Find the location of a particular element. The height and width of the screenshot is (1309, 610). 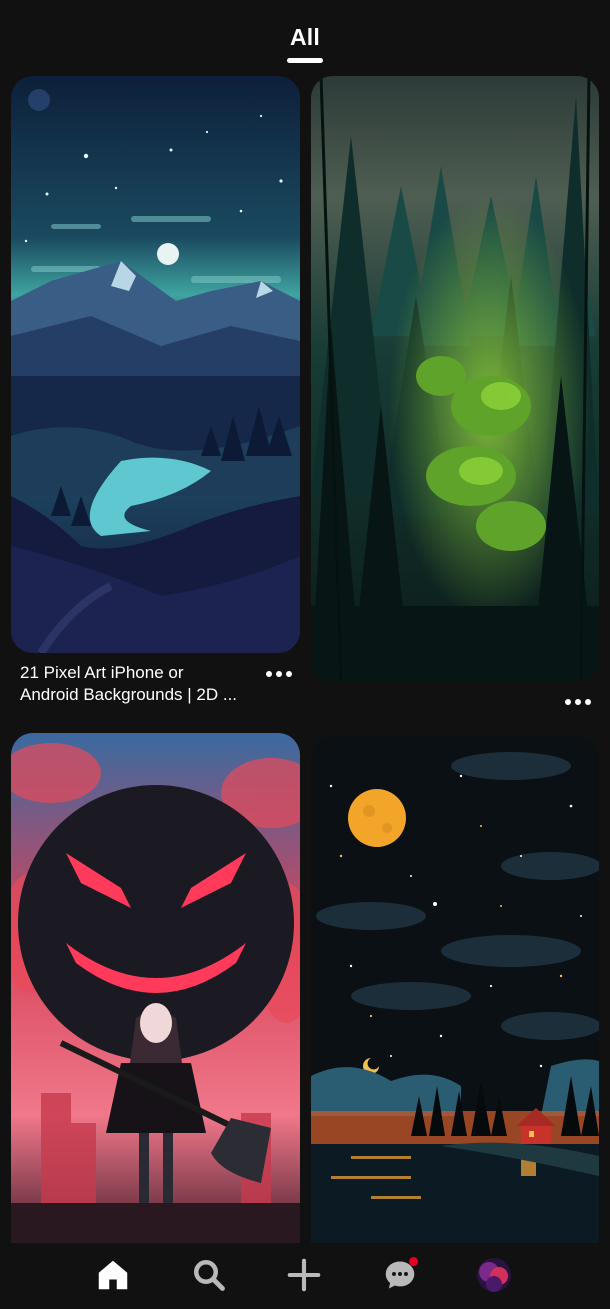

tab-all: All is located at coordinates (305, 46).